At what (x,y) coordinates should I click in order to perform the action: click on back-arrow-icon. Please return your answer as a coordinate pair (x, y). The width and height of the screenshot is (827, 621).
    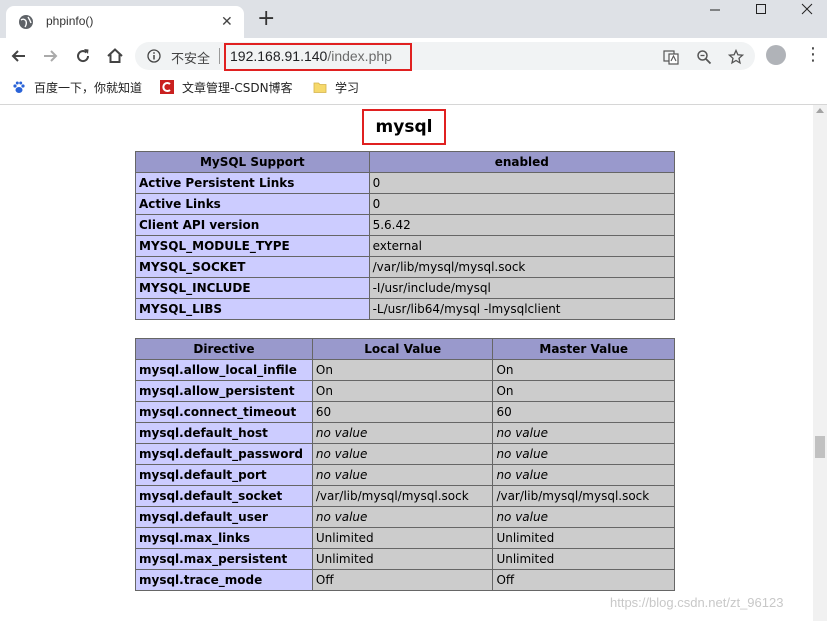
    Looking at the image, I should click on (19, 56).